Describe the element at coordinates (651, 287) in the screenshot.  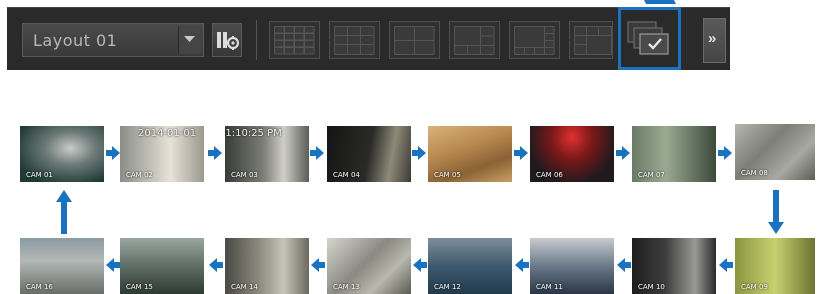
I see `camera-label: CAM 10` at that location.